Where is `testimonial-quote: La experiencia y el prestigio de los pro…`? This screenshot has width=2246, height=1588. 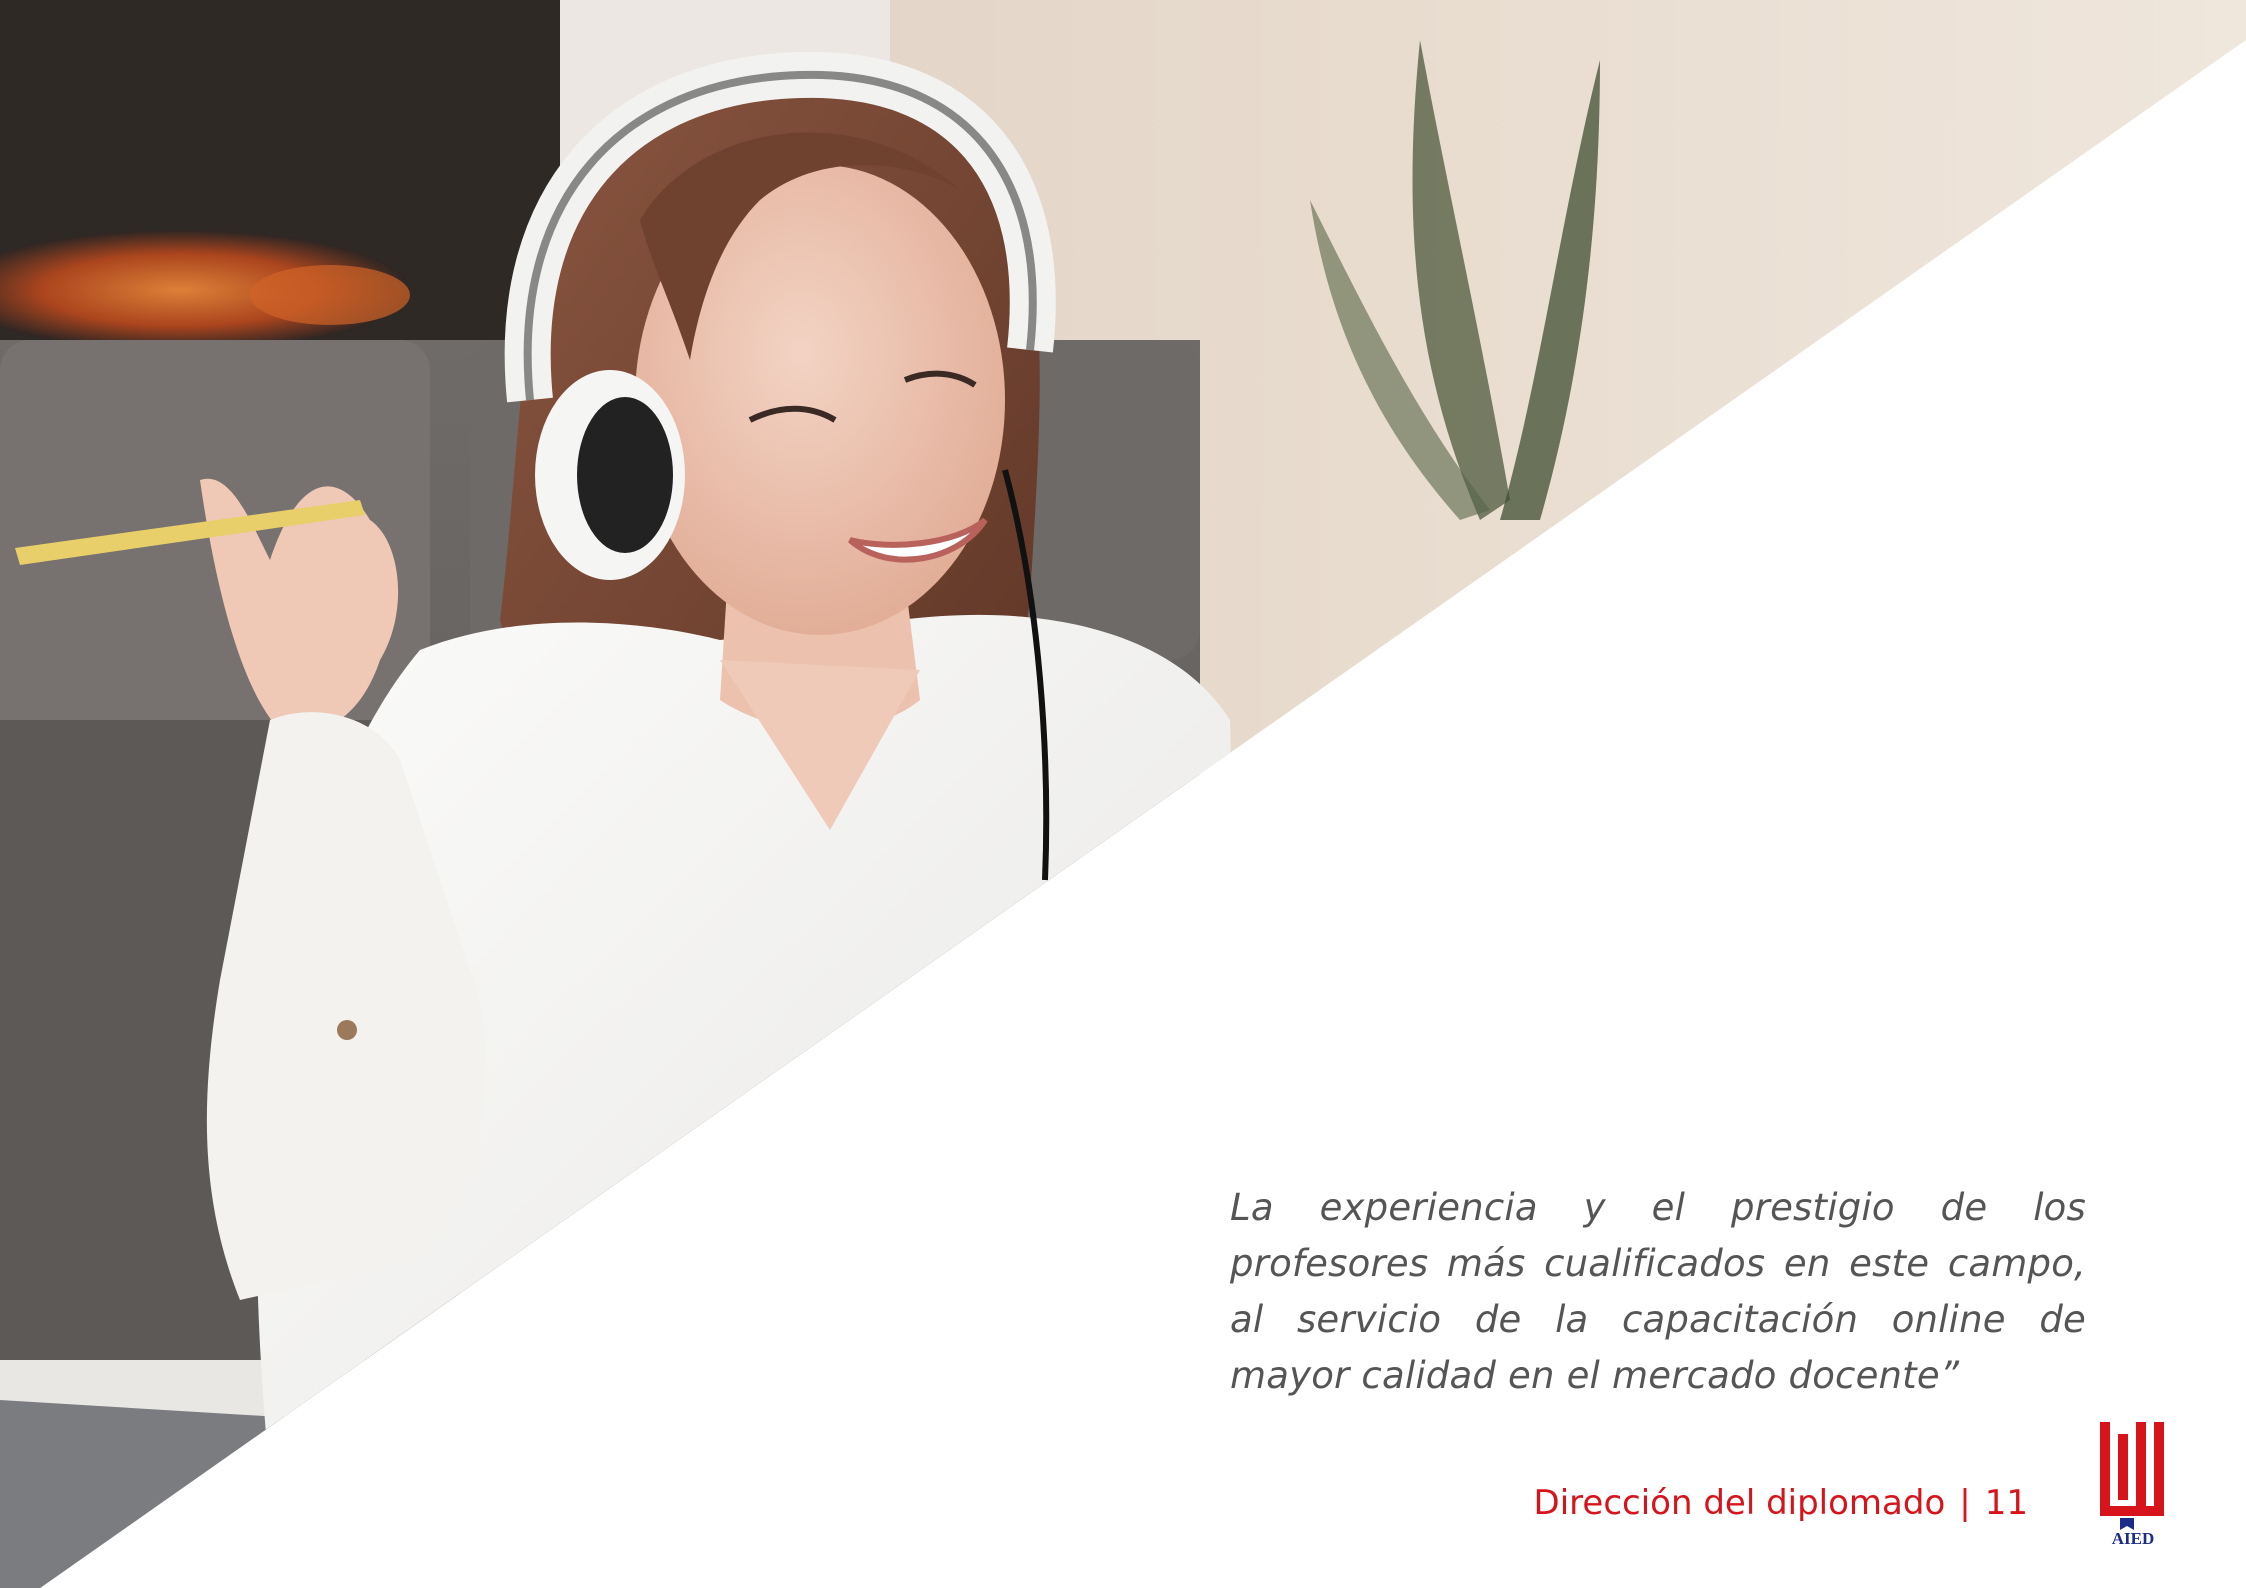
testimonial-quote: La experiencia y el prestigio de los pro… is located at coordinates (1658, 1291).